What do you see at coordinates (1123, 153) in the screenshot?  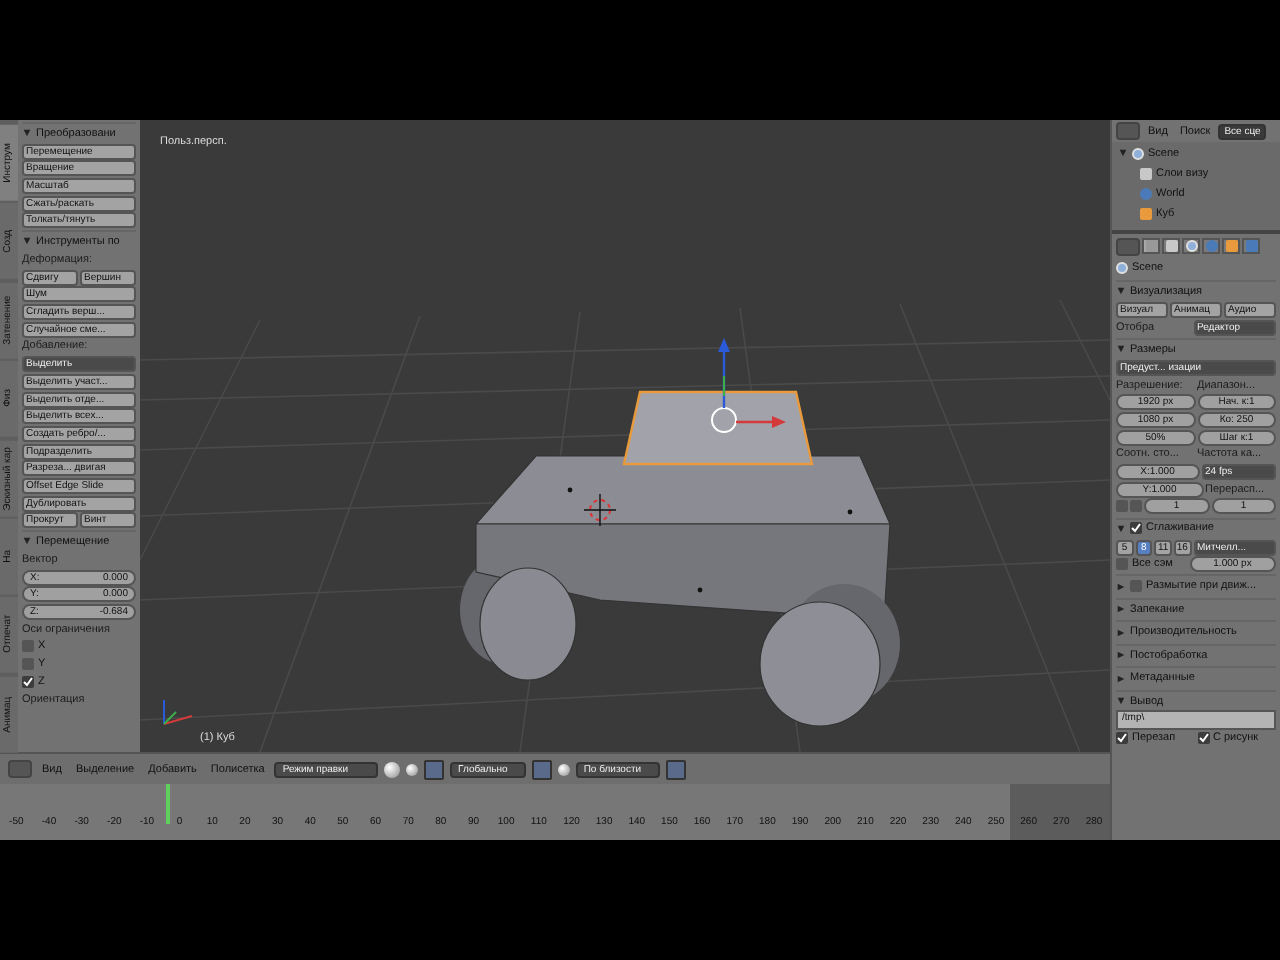 I see `expand-toggle-icon` at bounding box center [1123, 153].